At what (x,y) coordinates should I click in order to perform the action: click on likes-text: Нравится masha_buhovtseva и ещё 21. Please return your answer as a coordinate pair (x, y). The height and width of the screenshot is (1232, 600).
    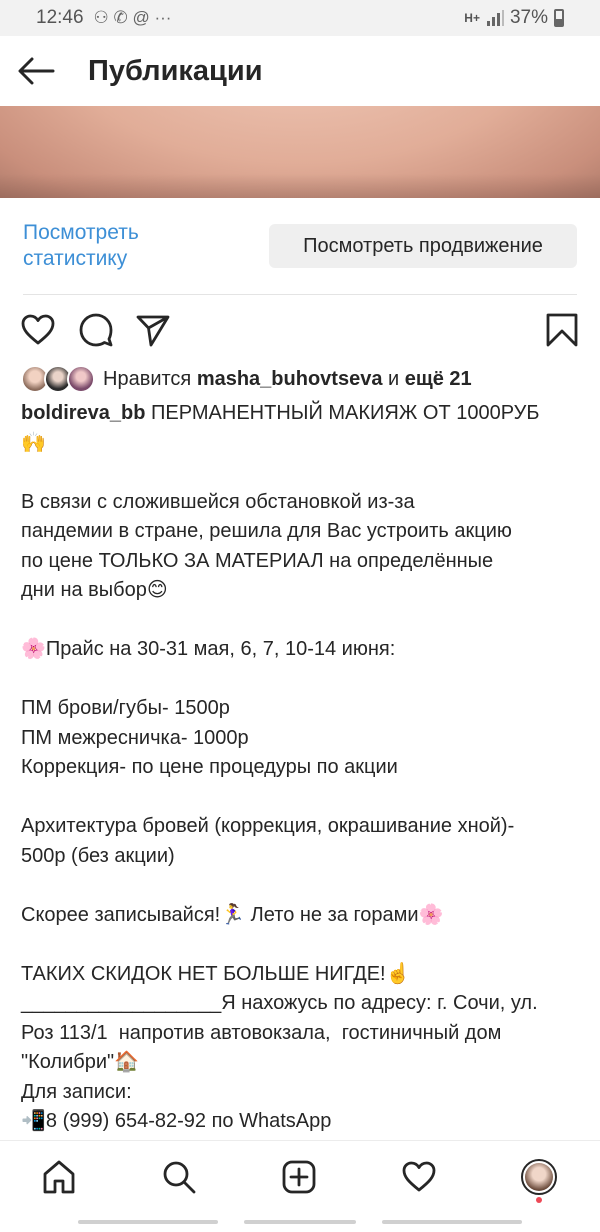
    Looking at the image, I should click on (287, 379).